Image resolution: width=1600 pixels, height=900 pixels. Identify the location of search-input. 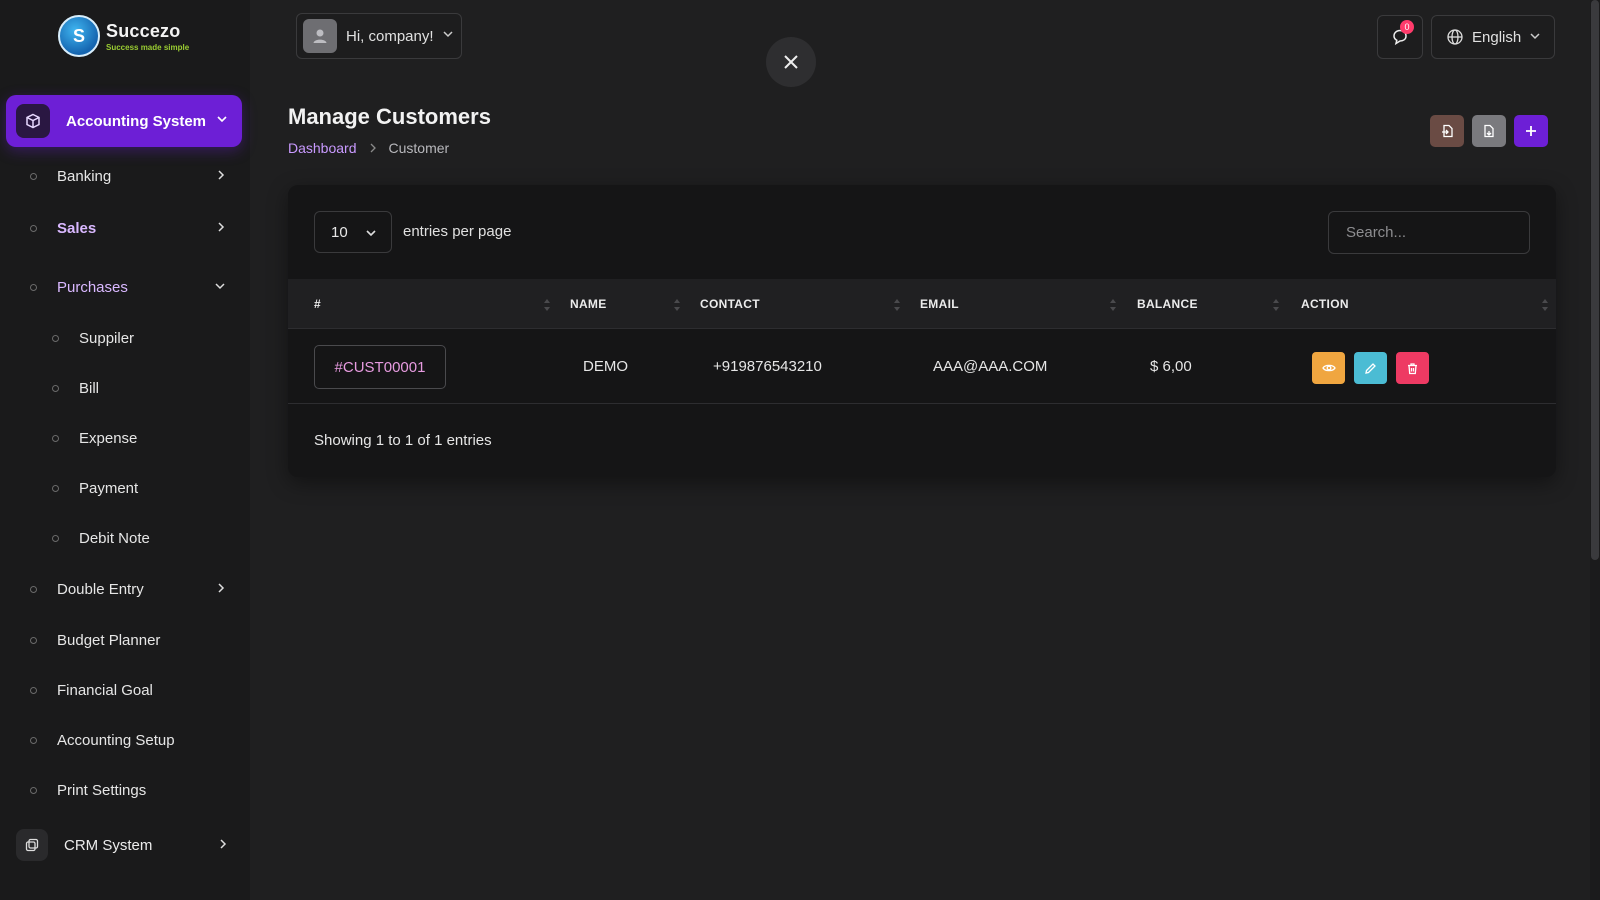
(1429, 232).